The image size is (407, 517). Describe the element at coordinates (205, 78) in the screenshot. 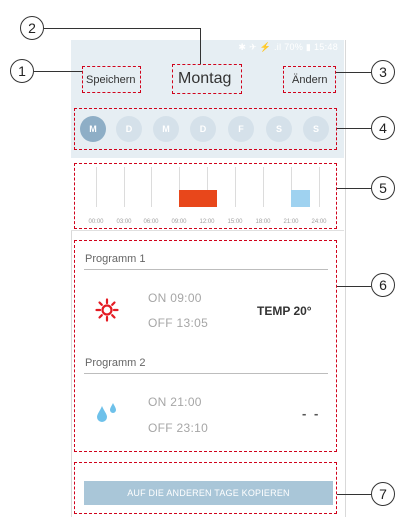

I see `page-title: Montag` at that location.